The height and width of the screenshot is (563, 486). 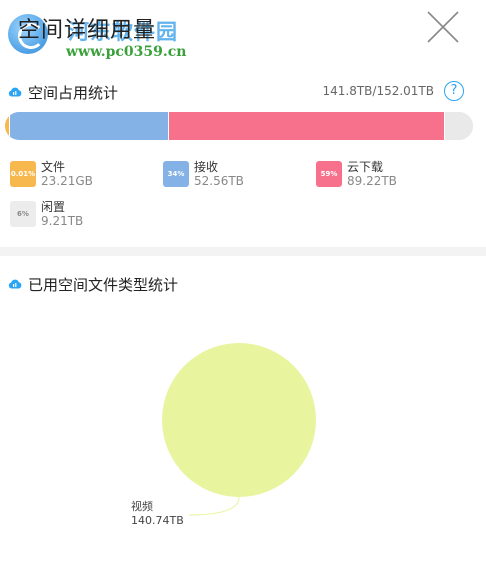 What do you see at coordinates (23, 214) in the screenshot?
I see `legend-chip-idle: 6%` at bounding box center [23, 214].